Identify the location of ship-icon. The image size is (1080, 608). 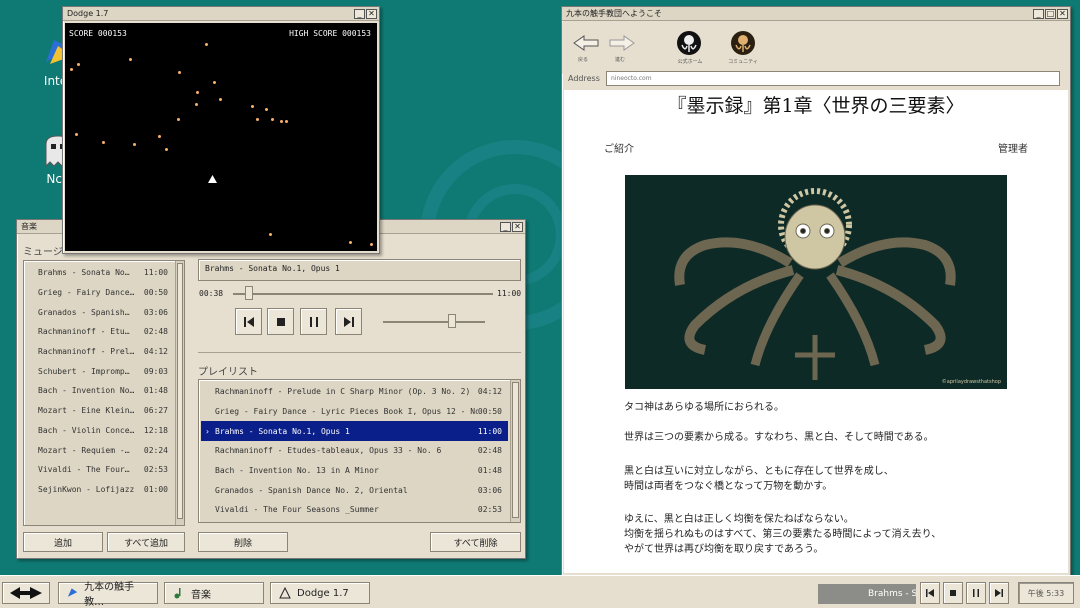
(285, 593).